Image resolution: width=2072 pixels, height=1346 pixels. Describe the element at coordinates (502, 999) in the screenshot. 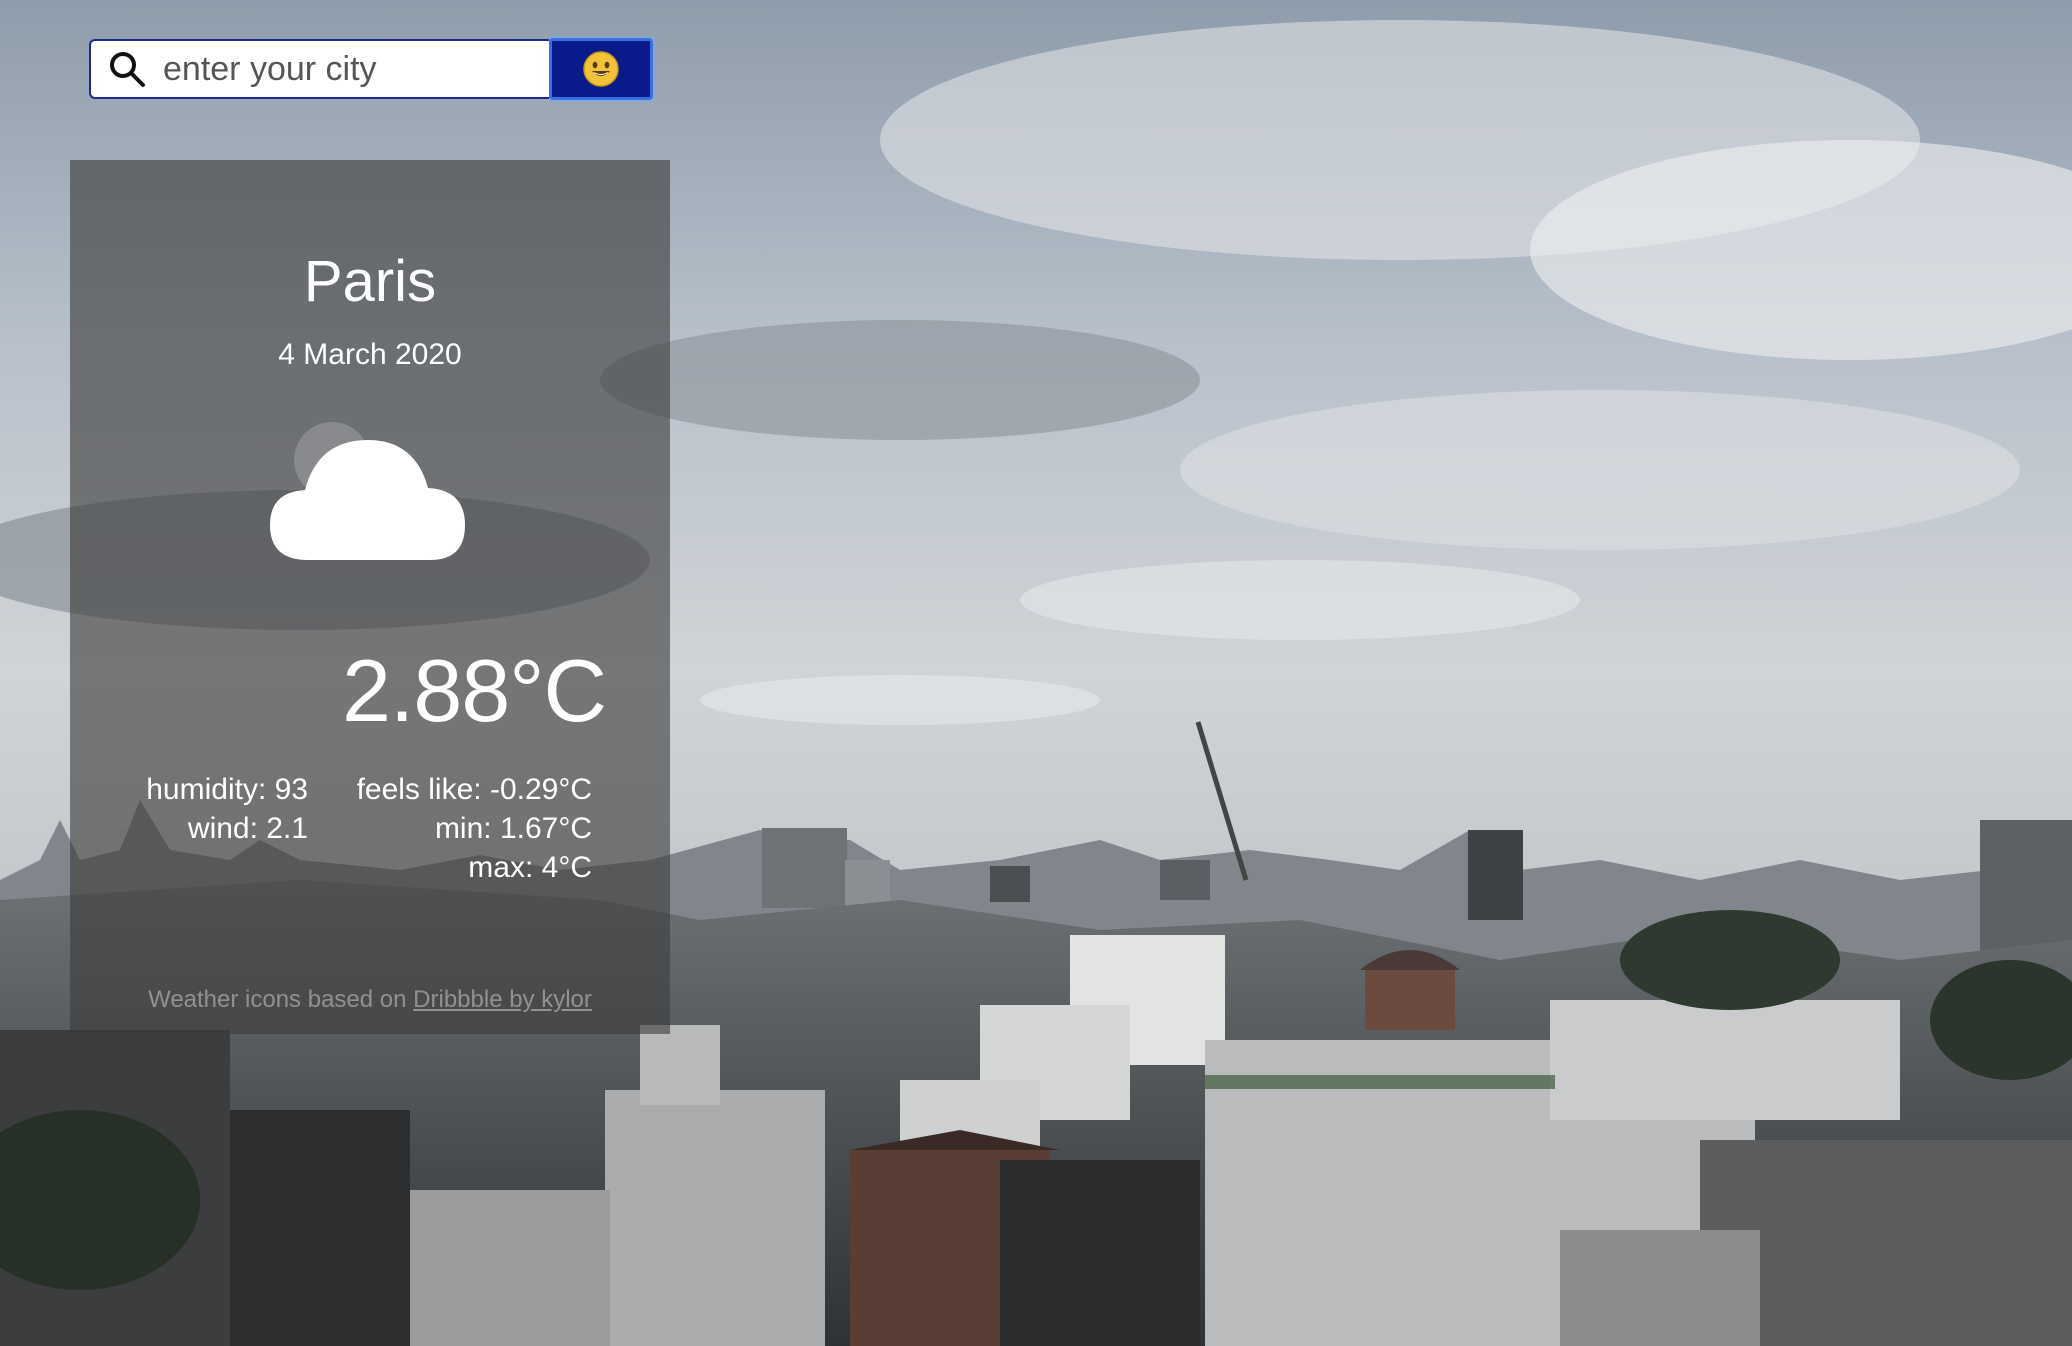

I see `credit-link: Dribbble by kylor` at that location.